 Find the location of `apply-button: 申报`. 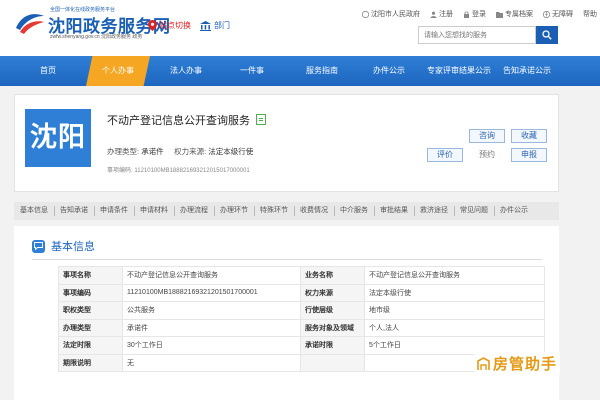

apply-button: 申报 is located at coordinates (529, 155).